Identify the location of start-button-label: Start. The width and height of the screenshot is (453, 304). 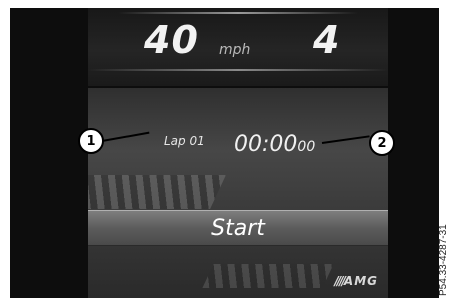
(238, 228).